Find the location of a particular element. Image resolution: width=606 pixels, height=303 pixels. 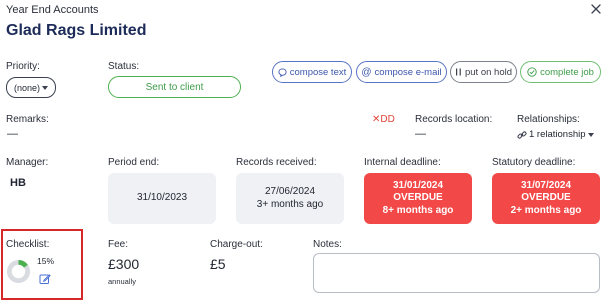

direct-debit-label: DD is located at coordinates (387, 119).